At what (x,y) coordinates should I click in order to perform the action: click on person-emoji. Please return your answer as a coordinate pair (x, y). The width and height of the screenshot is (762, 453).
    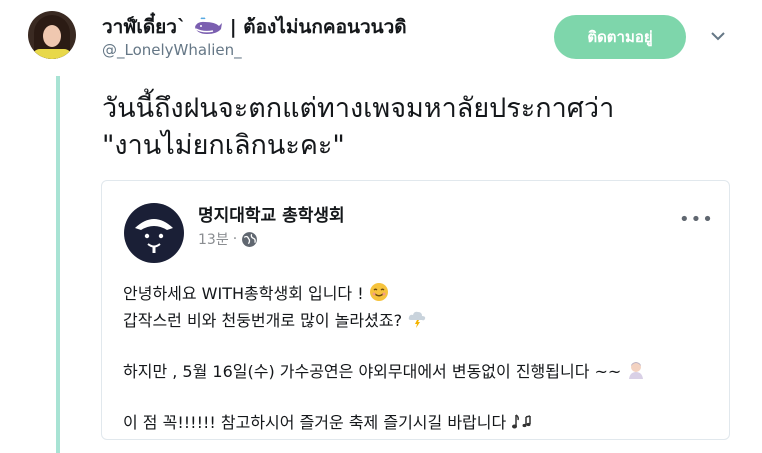
    Looking at the image, I should click on (636, 370).